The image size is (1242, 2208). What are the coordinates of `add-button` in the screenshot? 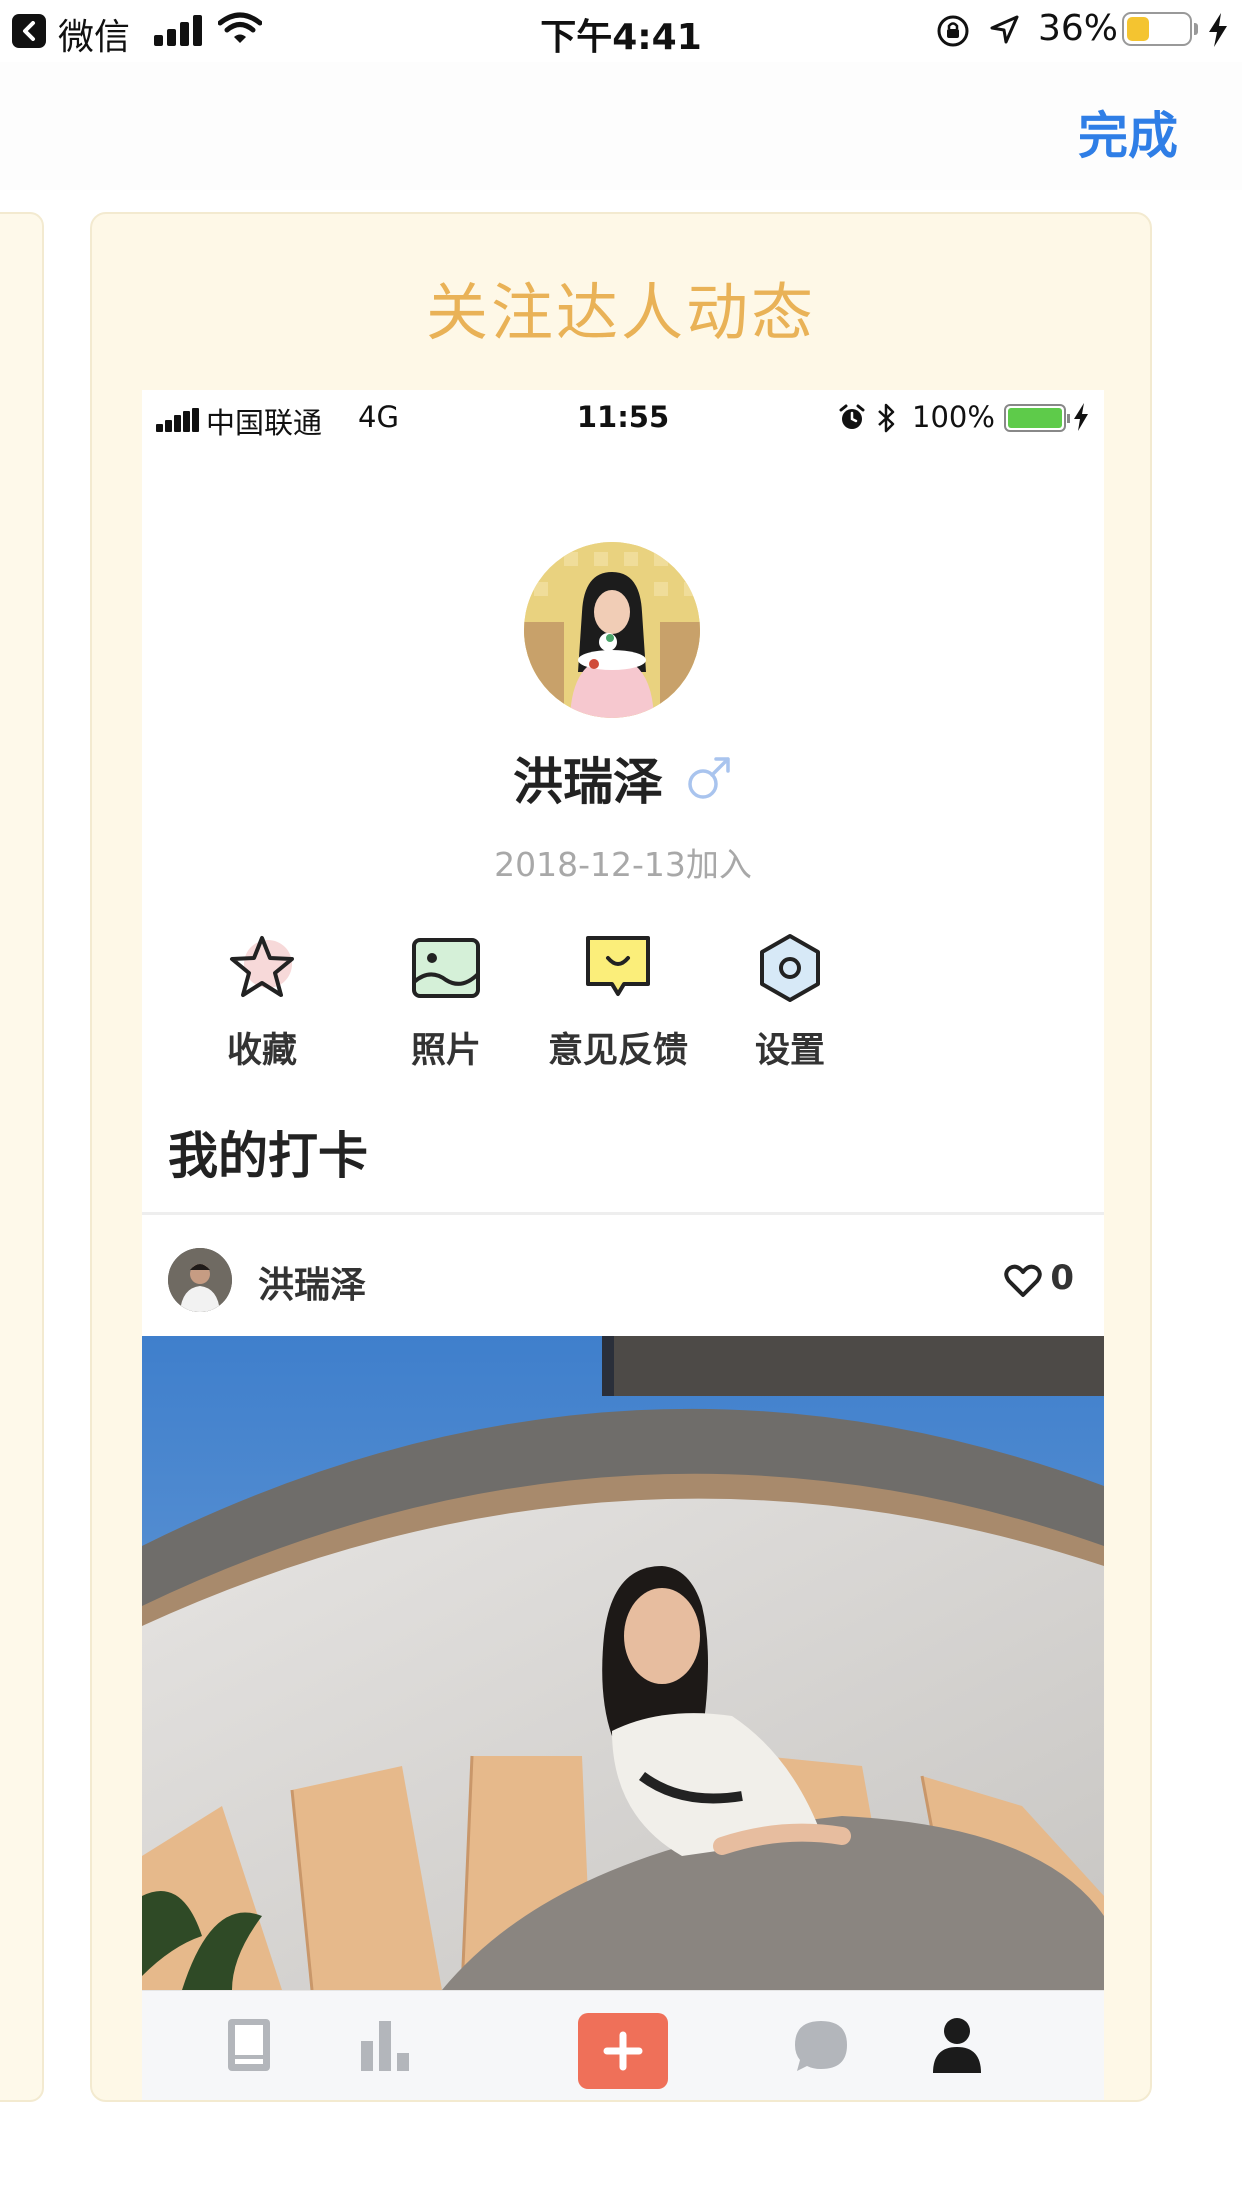 It's located at (623, 2051).